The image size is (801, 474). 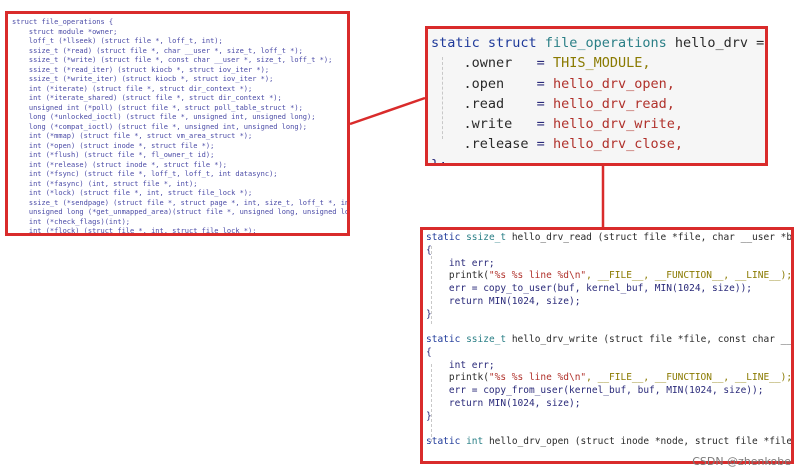 I want to click on initializer-field-write: .write = hello_drv_write,, so click(x=573, y=124).